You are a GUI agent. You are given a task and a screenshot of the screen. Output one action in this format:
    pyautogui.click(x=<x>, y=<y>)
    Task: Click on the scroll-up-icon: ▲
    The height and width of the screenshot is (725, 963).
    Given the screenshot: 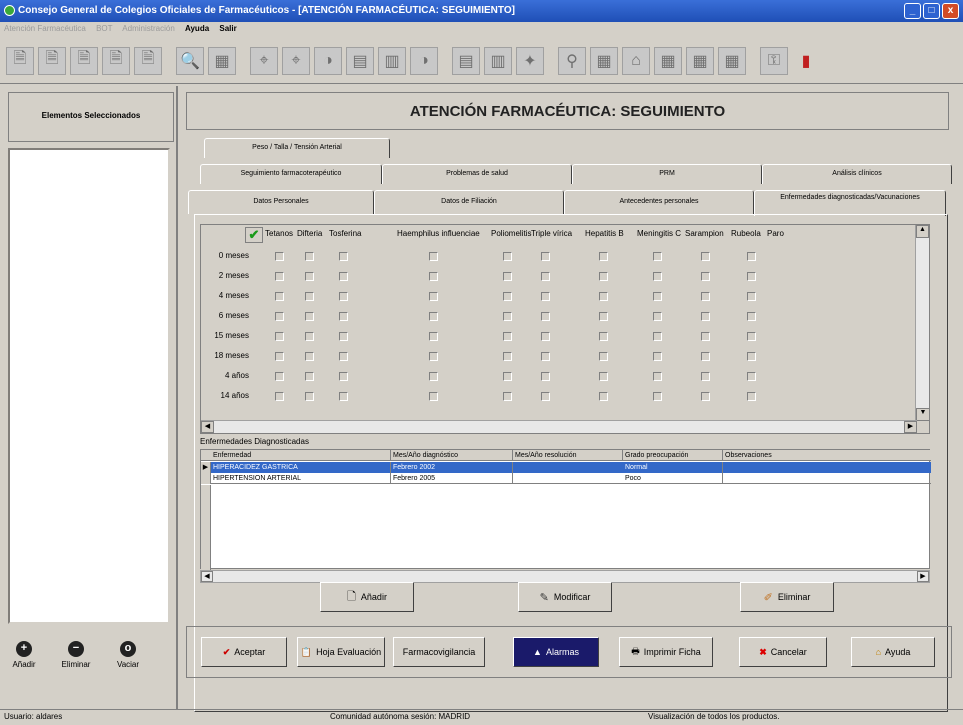 What is the action you would take?
    pyautogui.click(x=922, y=231)
    